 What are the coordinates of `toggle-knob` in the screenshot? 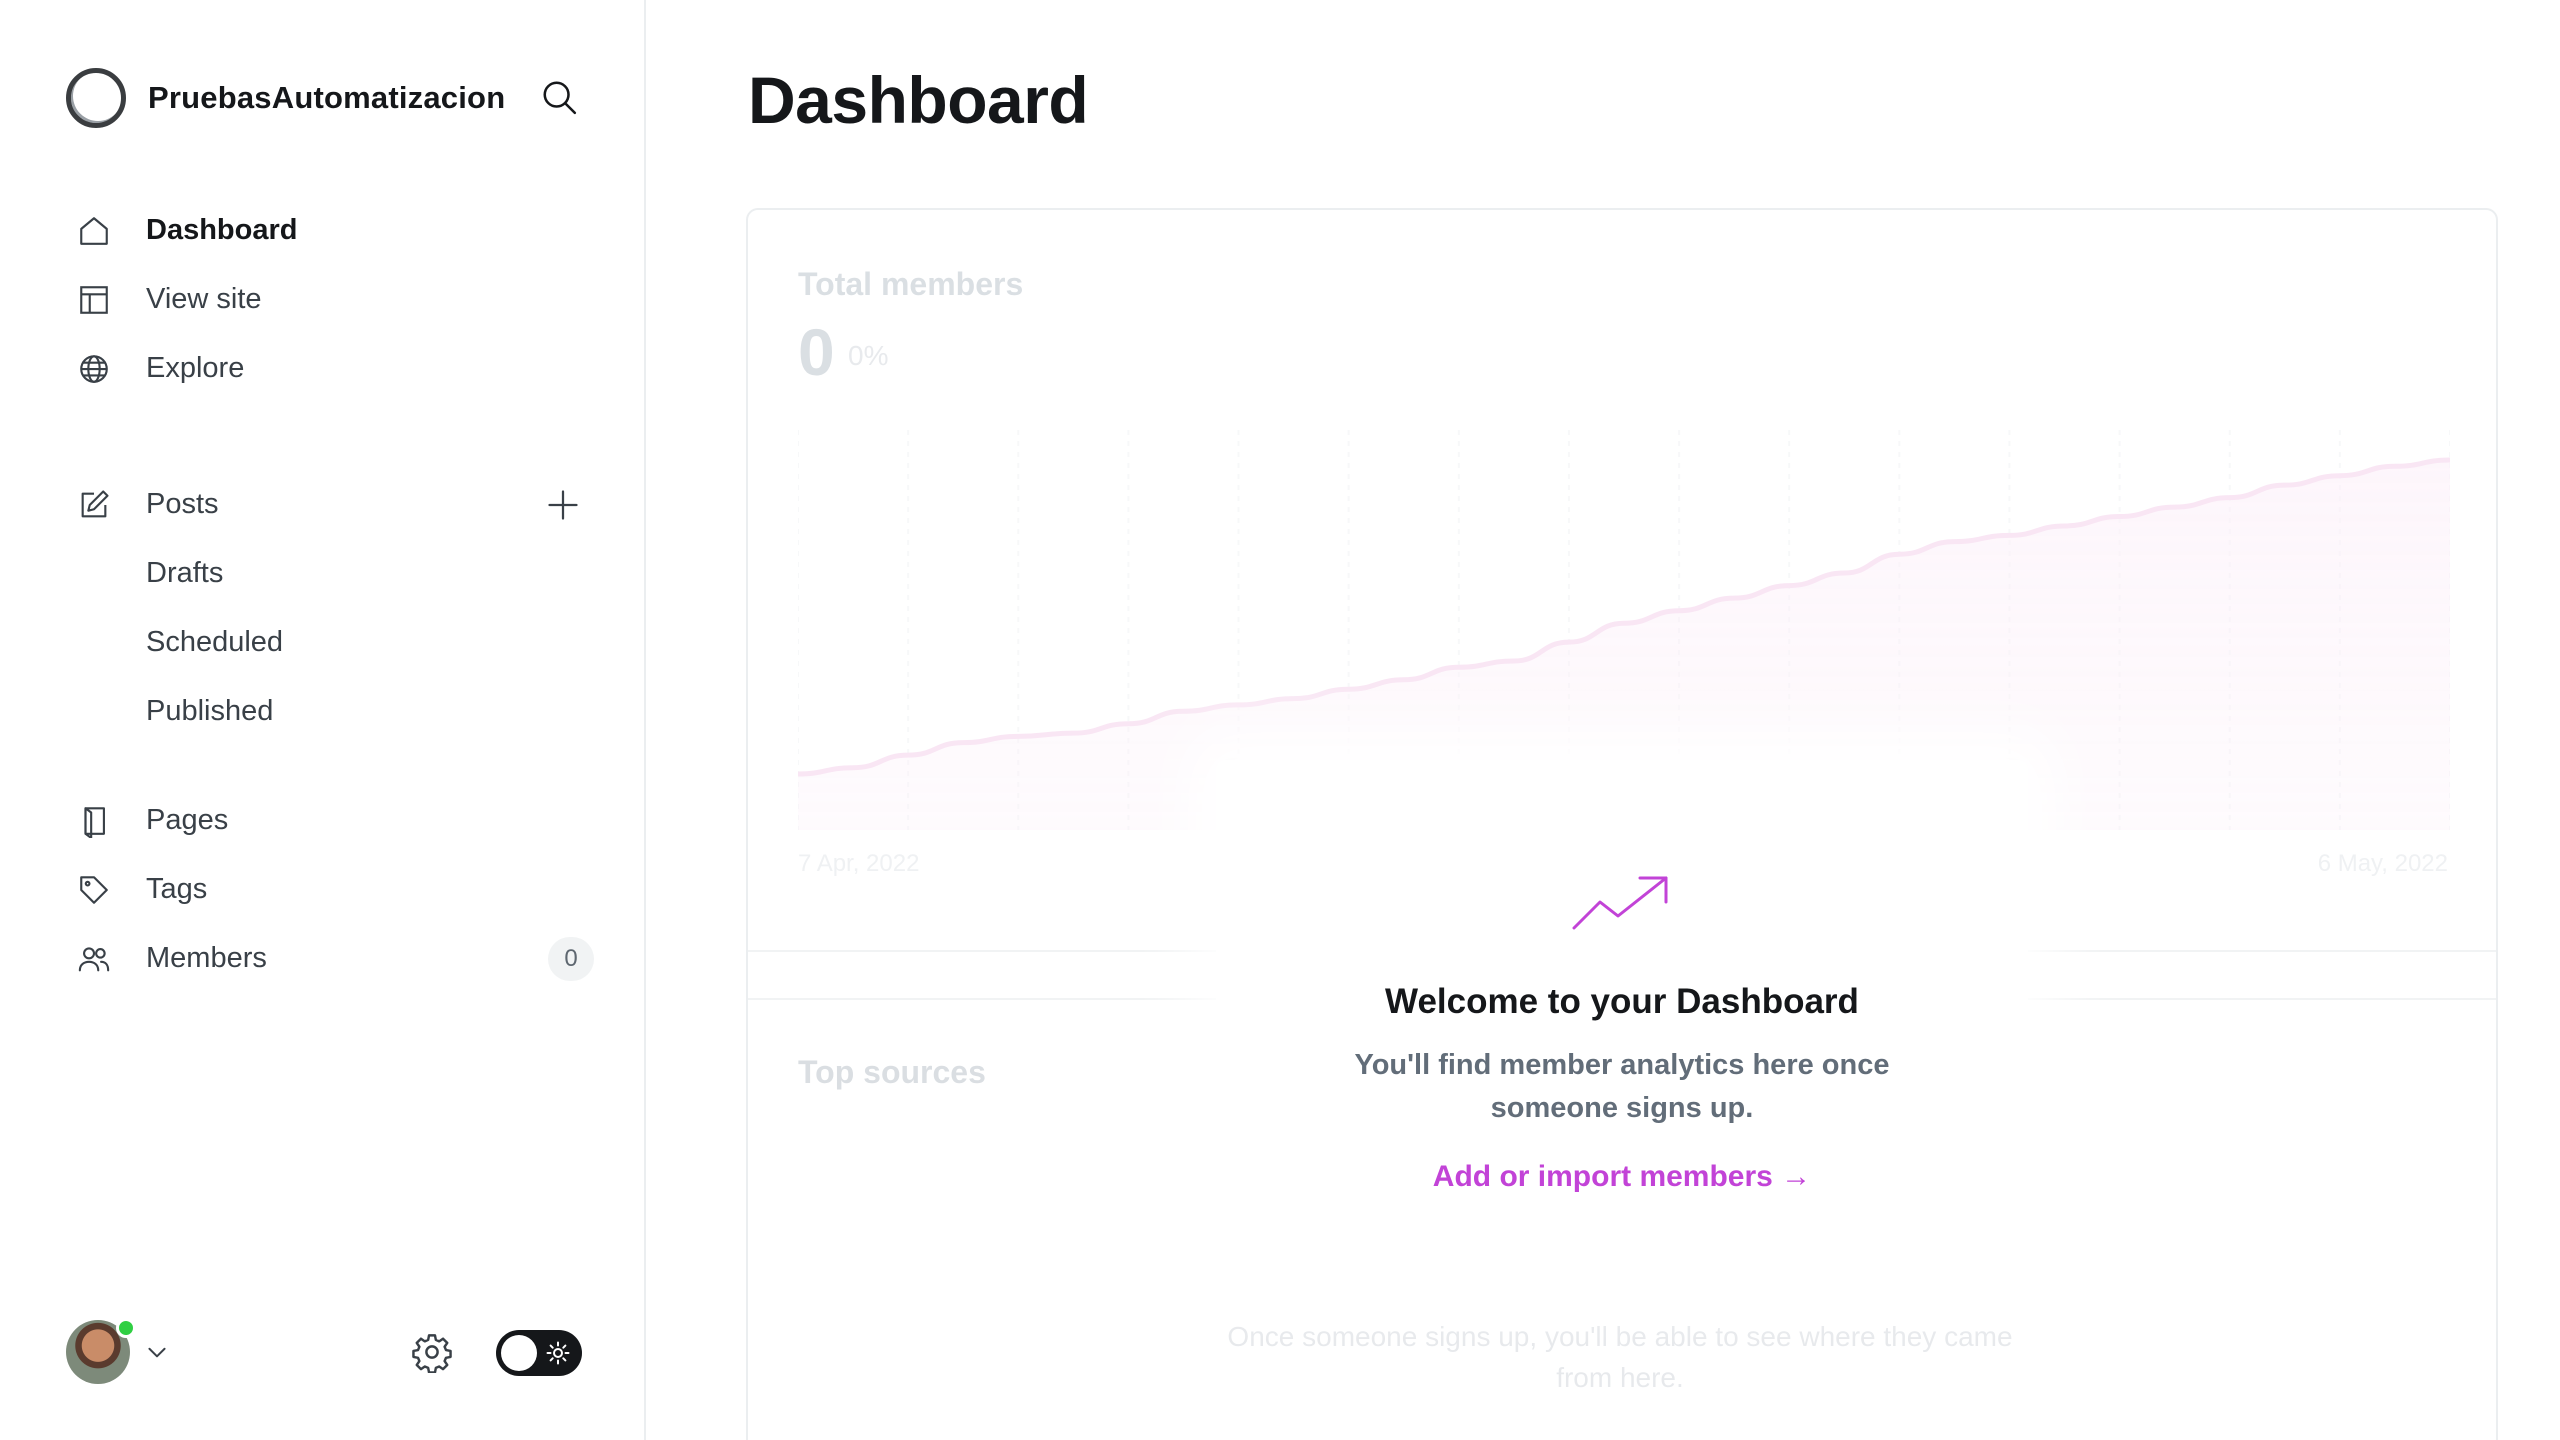 It's located at (519, 1353).